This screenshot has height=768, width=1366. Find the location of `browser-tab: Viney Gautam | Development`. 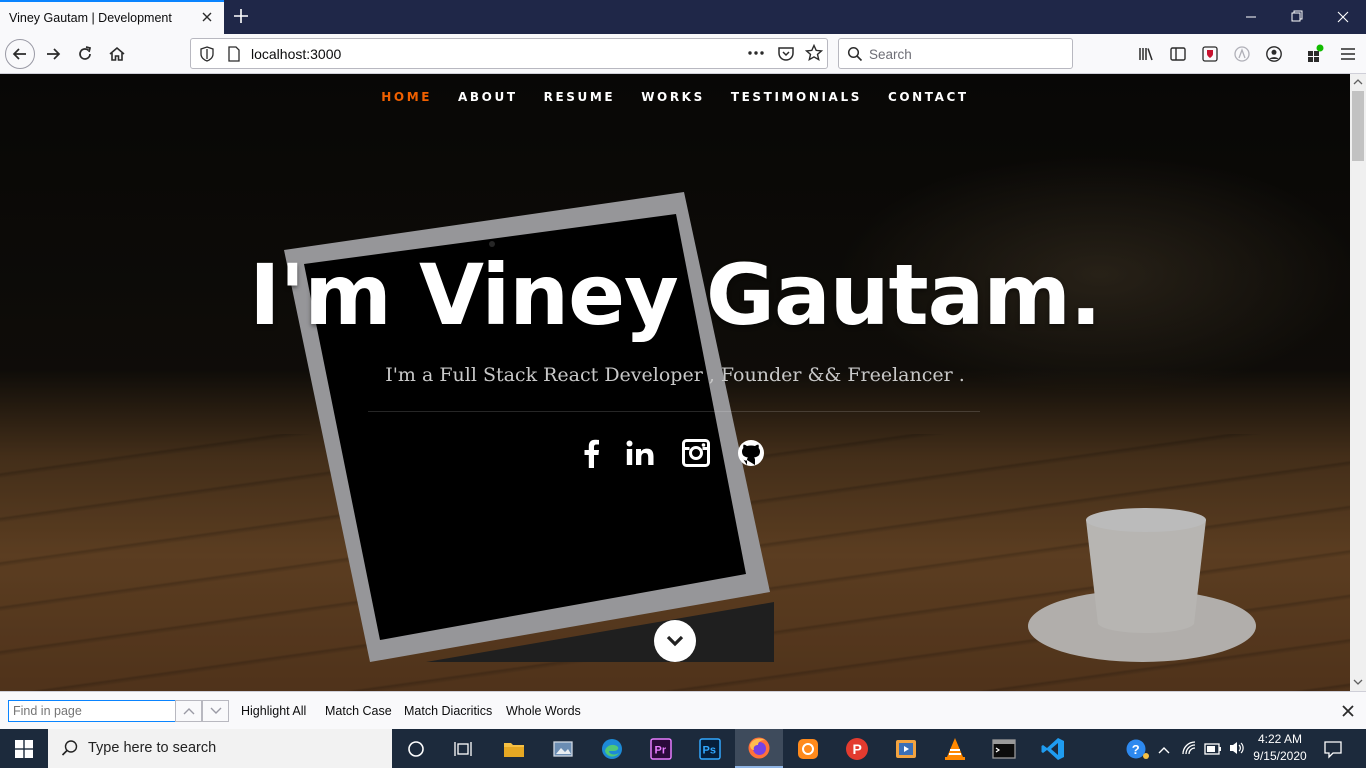

browser-tab: Viney Gautam | Development is located at coordinates (112, 17).